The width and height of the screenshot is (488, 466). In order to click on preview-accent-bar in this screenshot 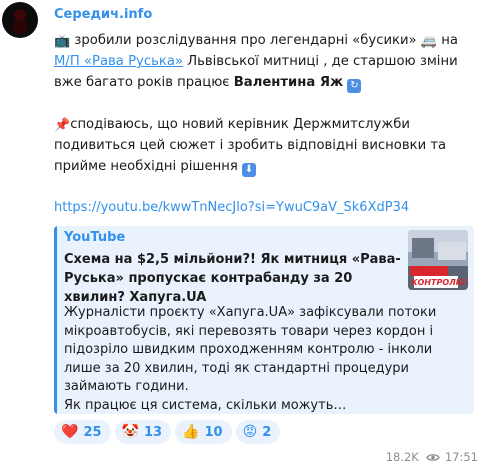, I will do `click(55, 320)`.